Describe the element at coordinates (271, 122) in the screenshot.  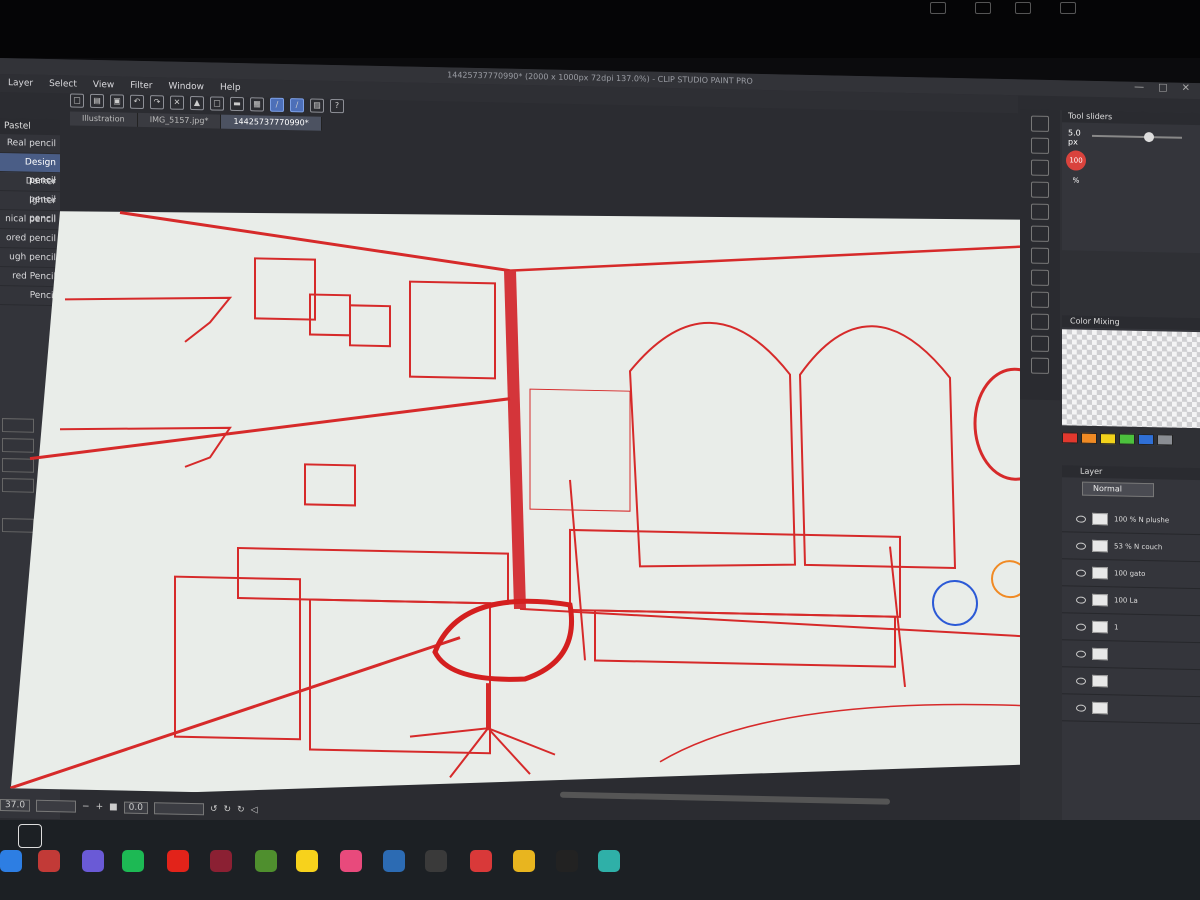
I see `tab-current-canvas: 14425737770990*` at that location.